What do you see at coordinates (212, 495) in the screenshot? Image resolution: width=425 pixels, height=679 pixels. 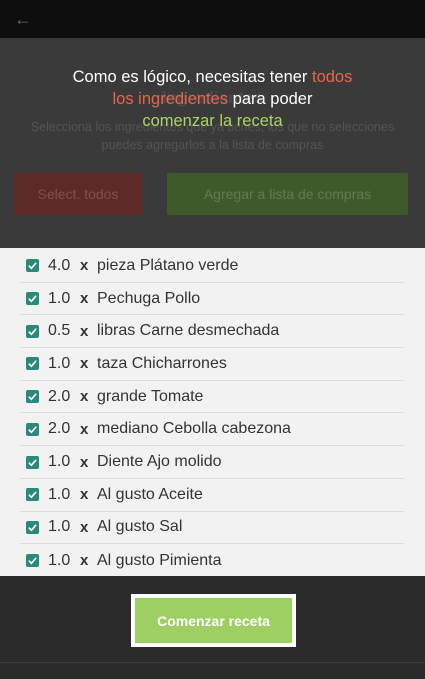 I see `ingredient-row: 1.0 x Al gusto Aceite` at bounding box center [212, 495].